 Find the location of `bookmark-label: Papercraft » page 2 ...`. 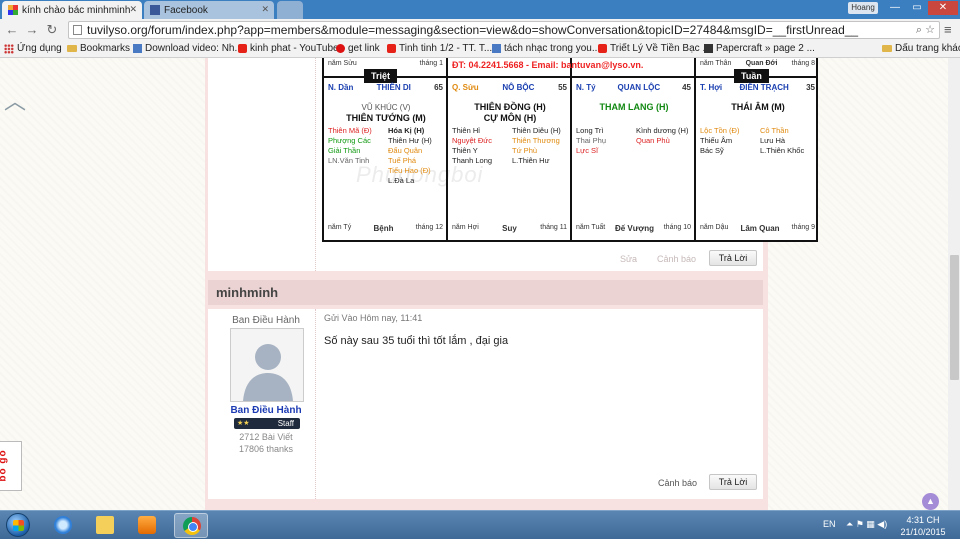

bookmark-label: Papercraft » page 2 ... is located at coordinates (765, 48).